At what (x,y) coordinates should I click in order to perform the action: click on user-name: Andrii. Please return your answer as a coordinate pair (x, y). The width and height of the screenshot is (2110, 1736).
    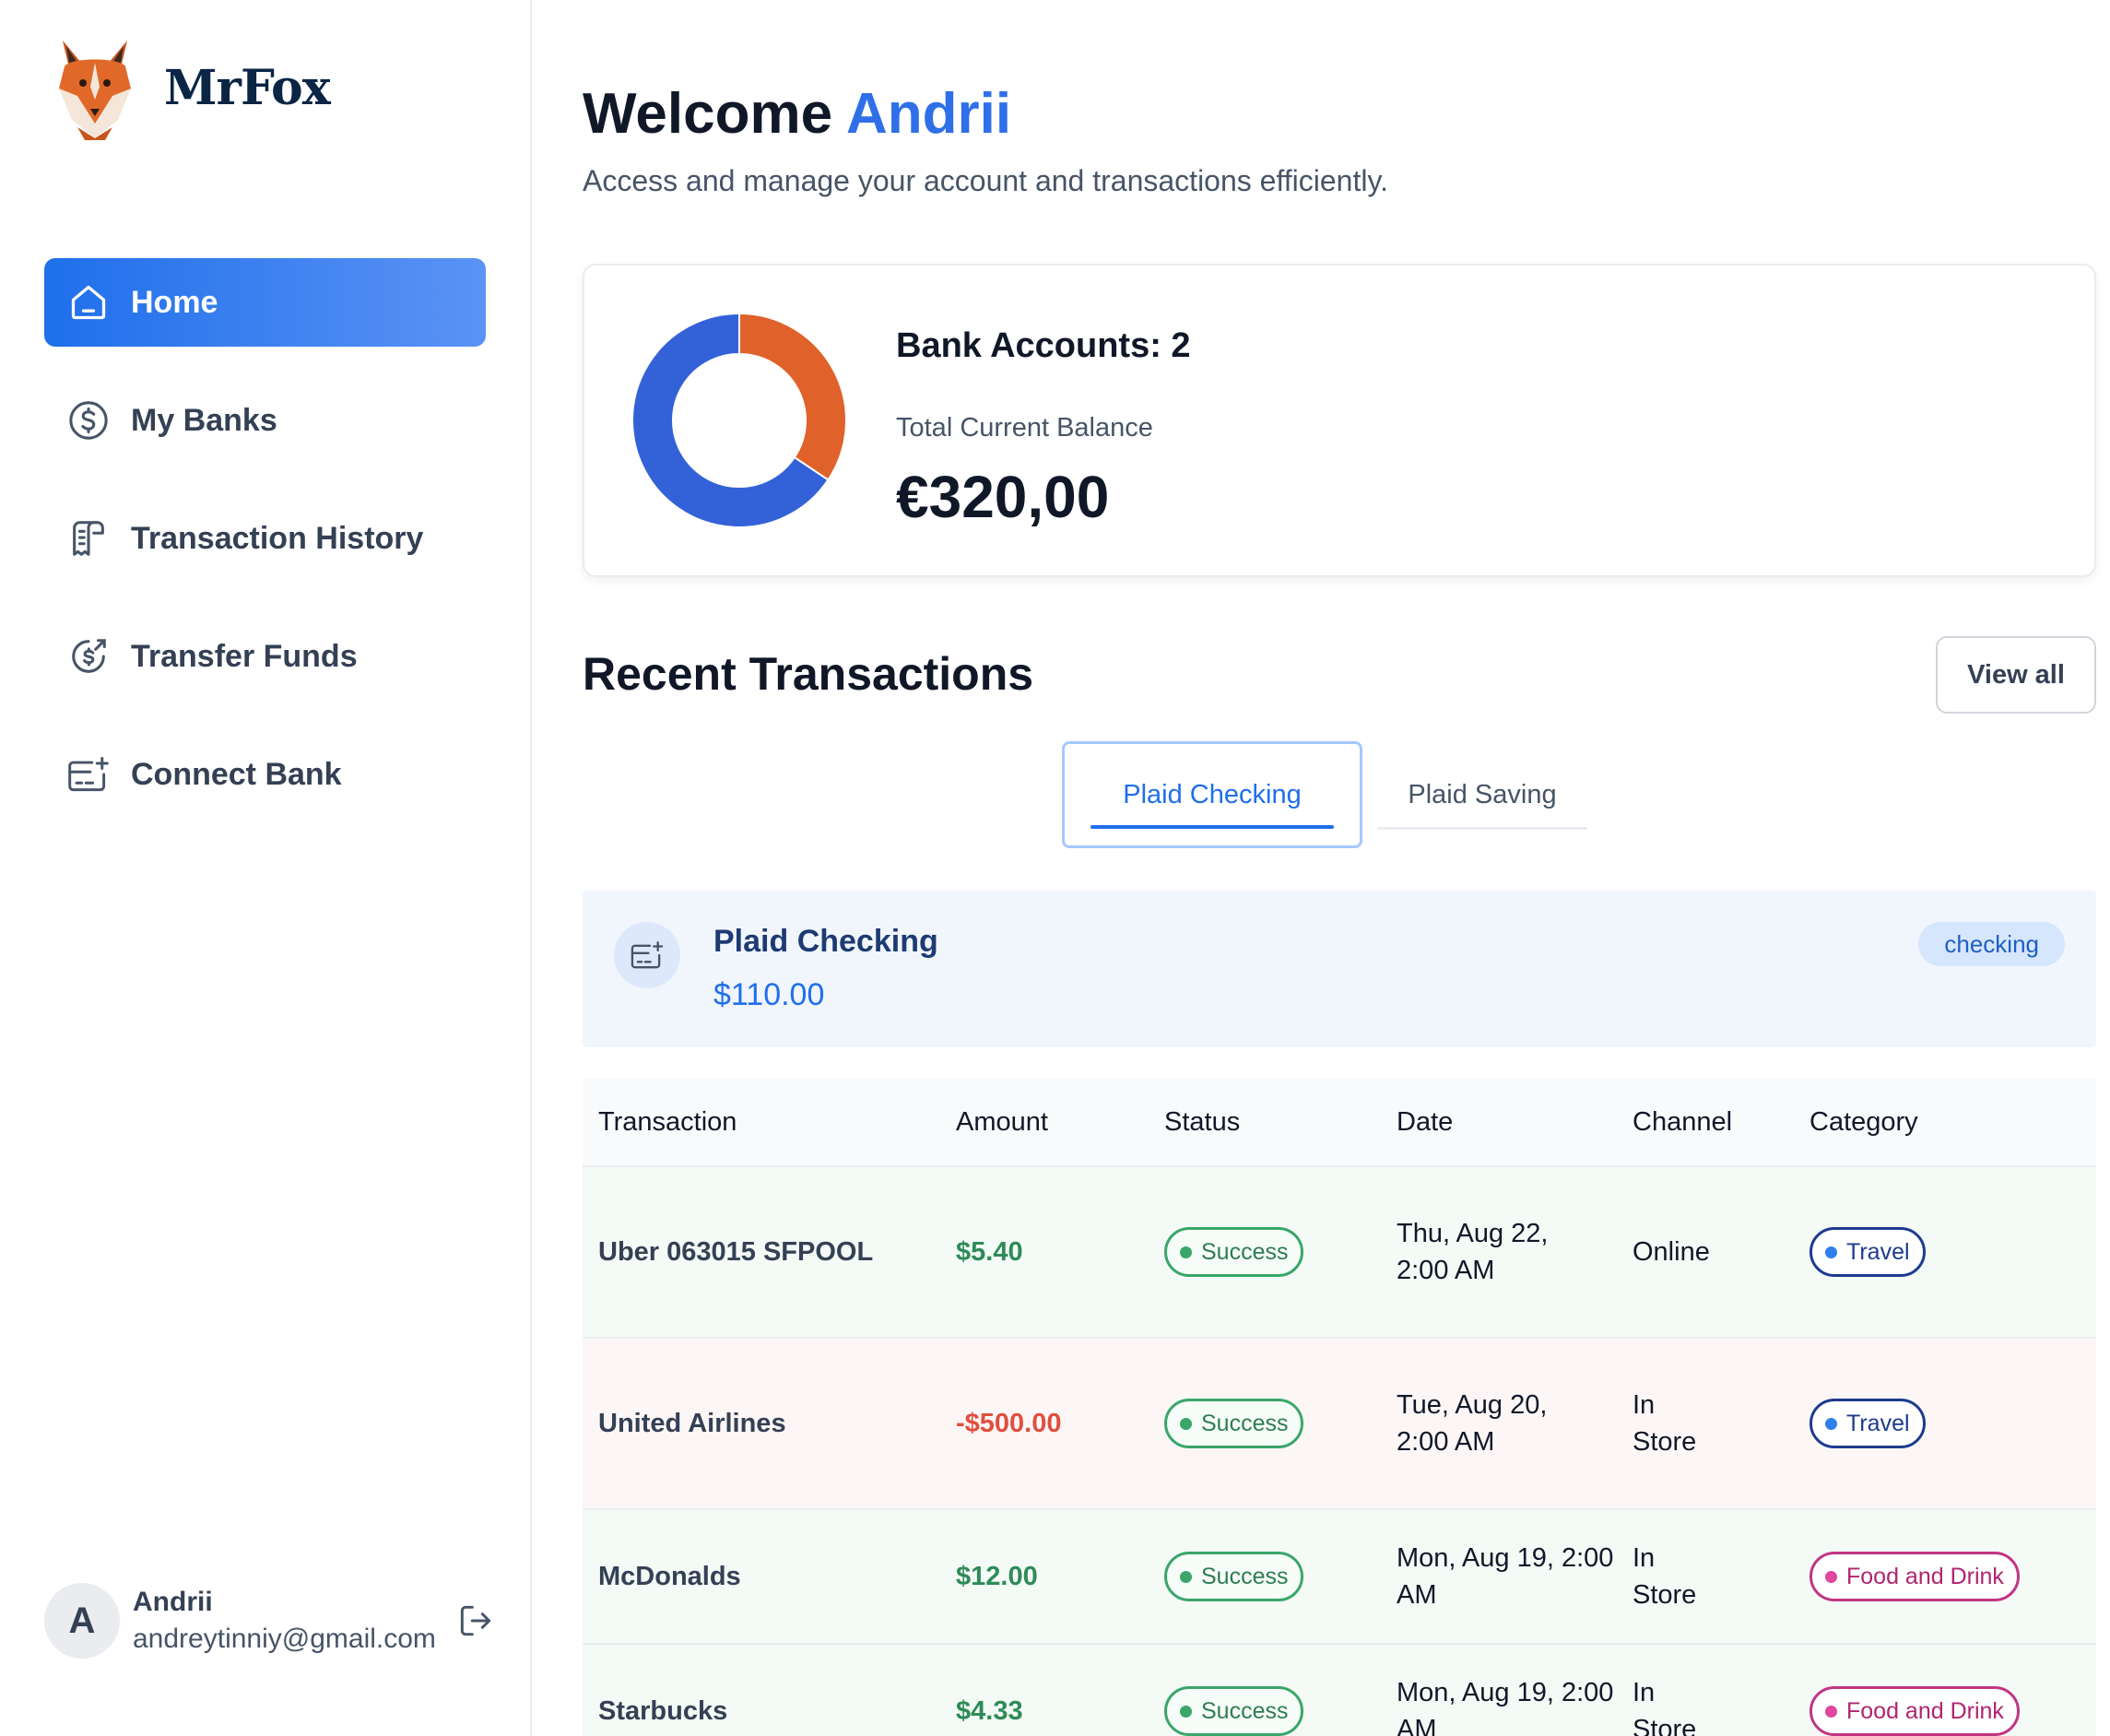
    Looking at the image, I should click on (173, 1602).